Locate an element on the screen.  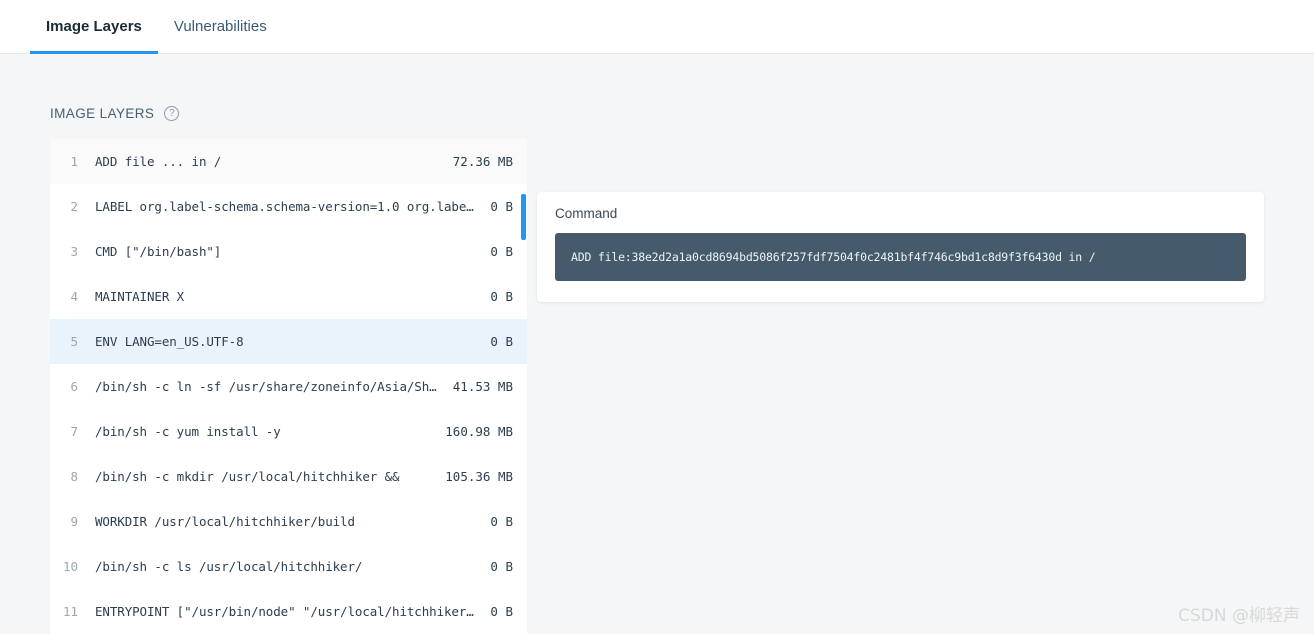
watermark: CSDN @柳轻声 is located at coordinates (1239, 616).